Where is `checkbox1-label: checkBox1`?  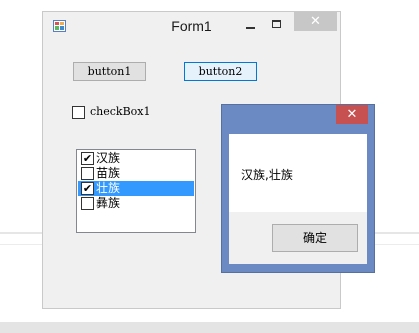 checkbox1-label: checkBox1 is located at coordinates (120, 111).